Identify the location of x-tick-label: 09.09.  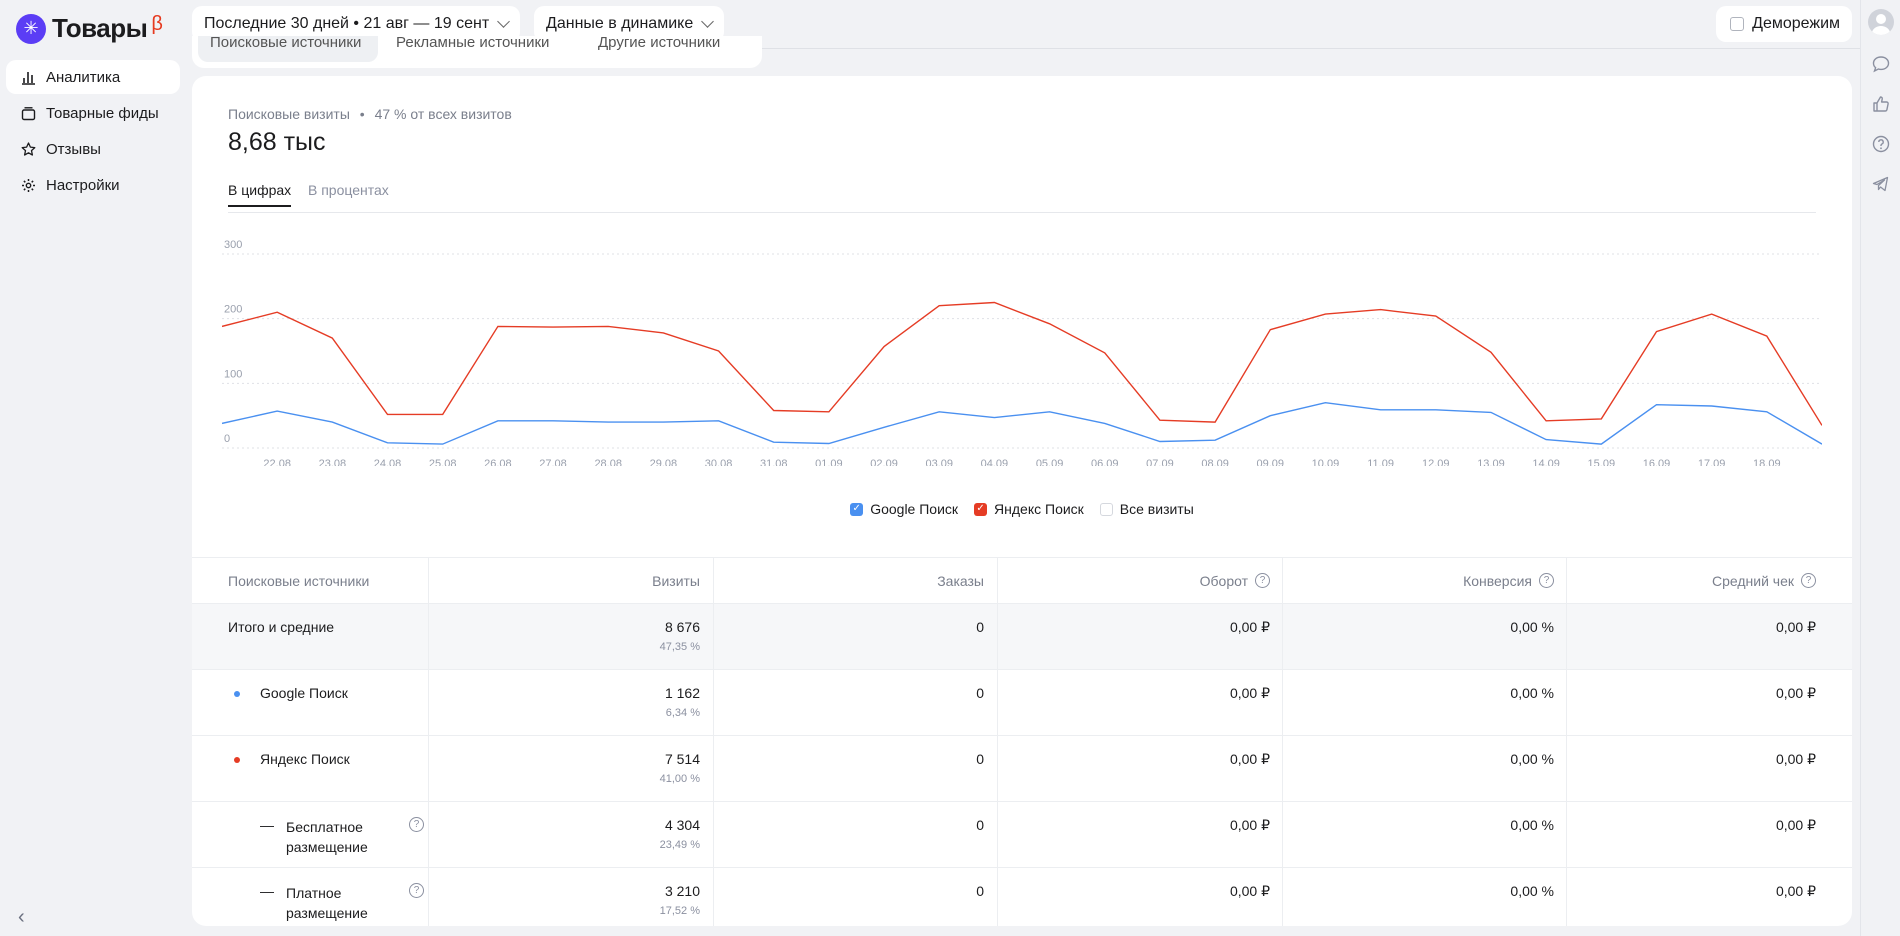
(1271, 462).